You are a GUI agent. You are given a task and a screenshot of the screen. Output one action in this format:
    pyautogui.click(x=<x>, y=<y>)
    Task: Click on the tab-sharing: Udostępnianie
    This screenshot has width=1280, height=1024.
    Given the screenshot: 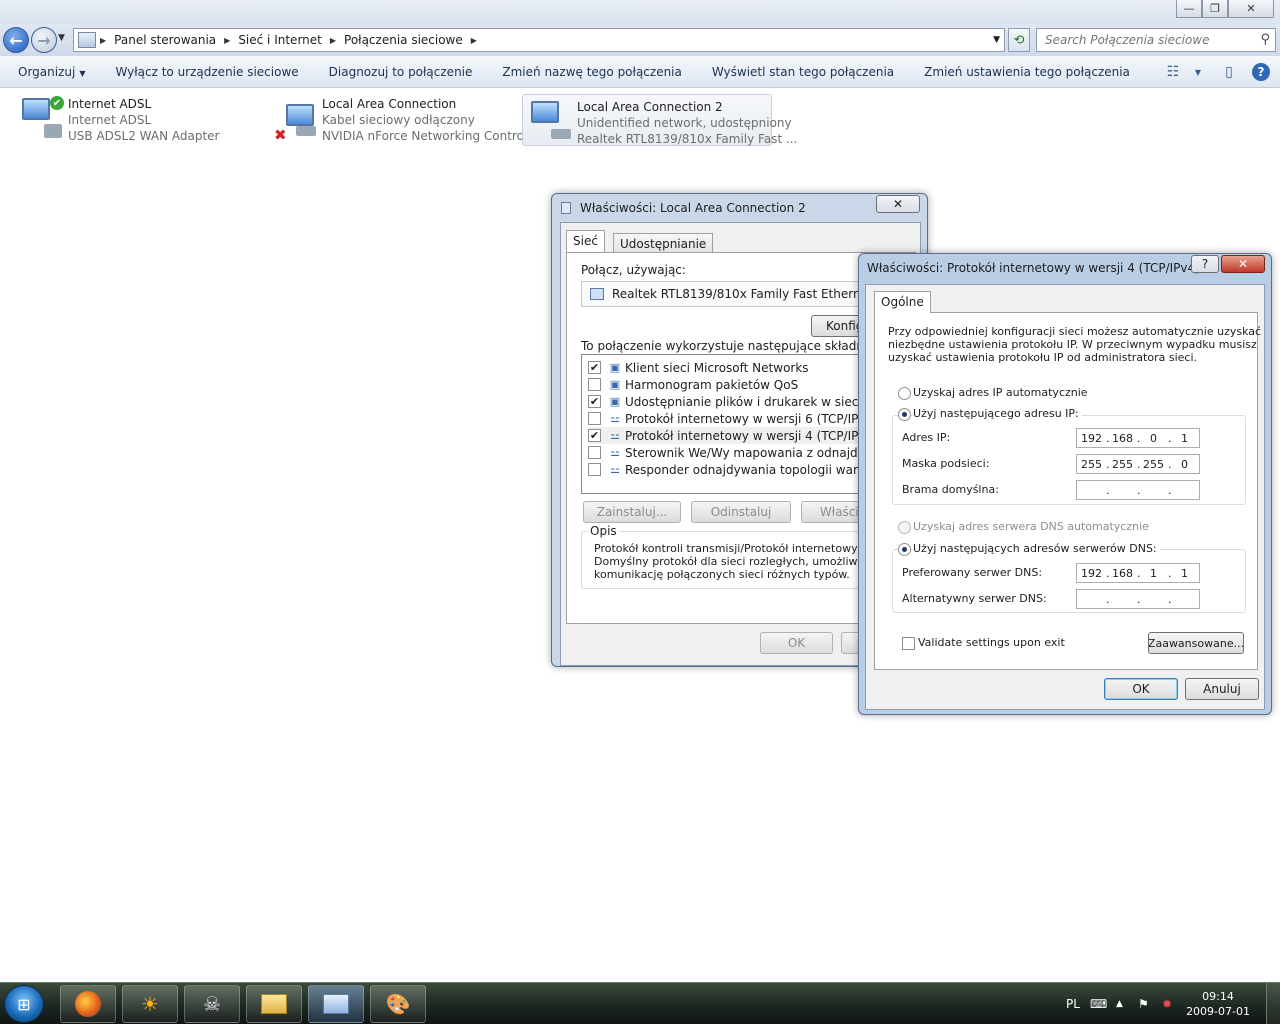 What is the action you would take?
    pyautogui.click(x=663, y=243)
    